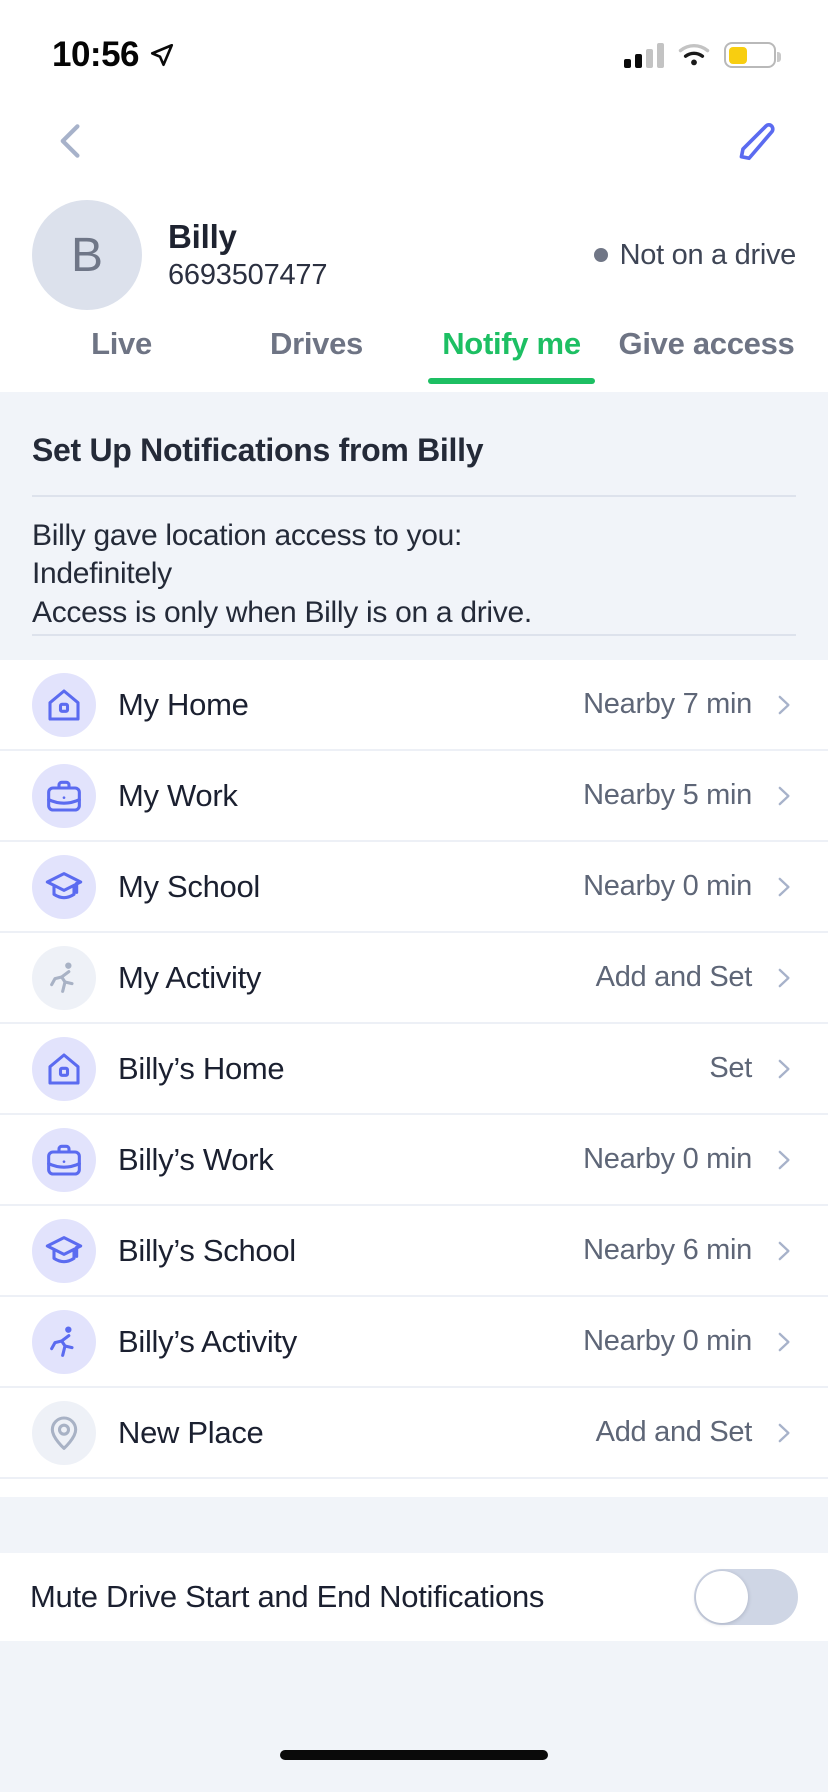 This screenshot has height=1792, width=828. I want to click on place-row: Billy’s School Nearby 6 min, so click(414, 1251).